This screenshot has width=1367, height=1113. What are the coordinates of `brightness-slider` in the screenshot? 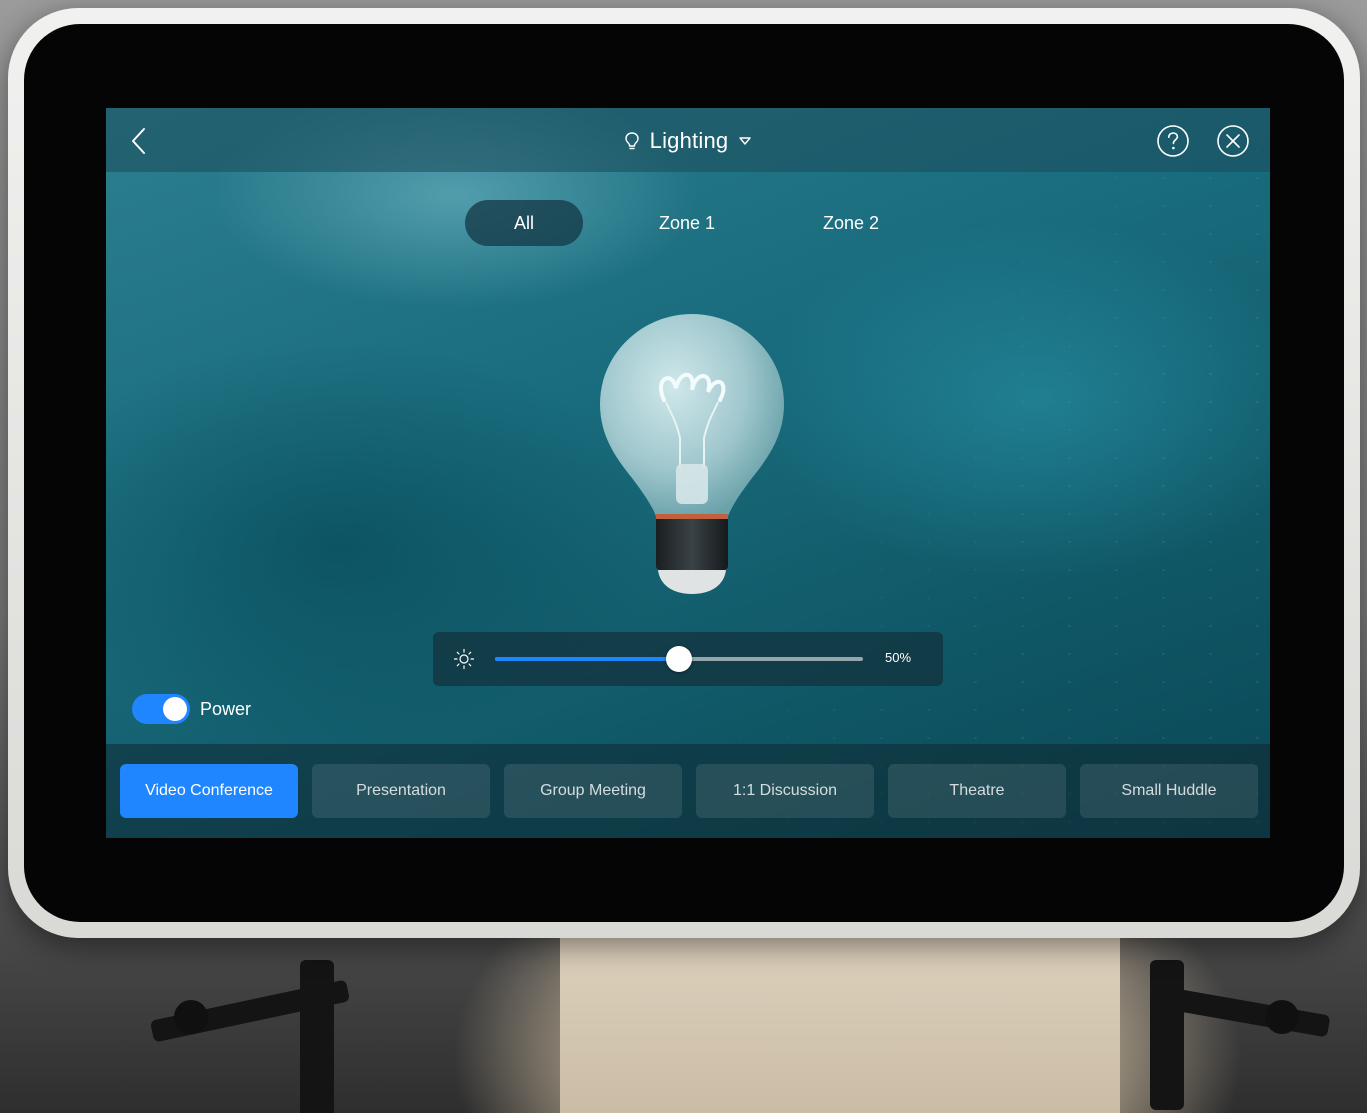 It's located at (679, 659).